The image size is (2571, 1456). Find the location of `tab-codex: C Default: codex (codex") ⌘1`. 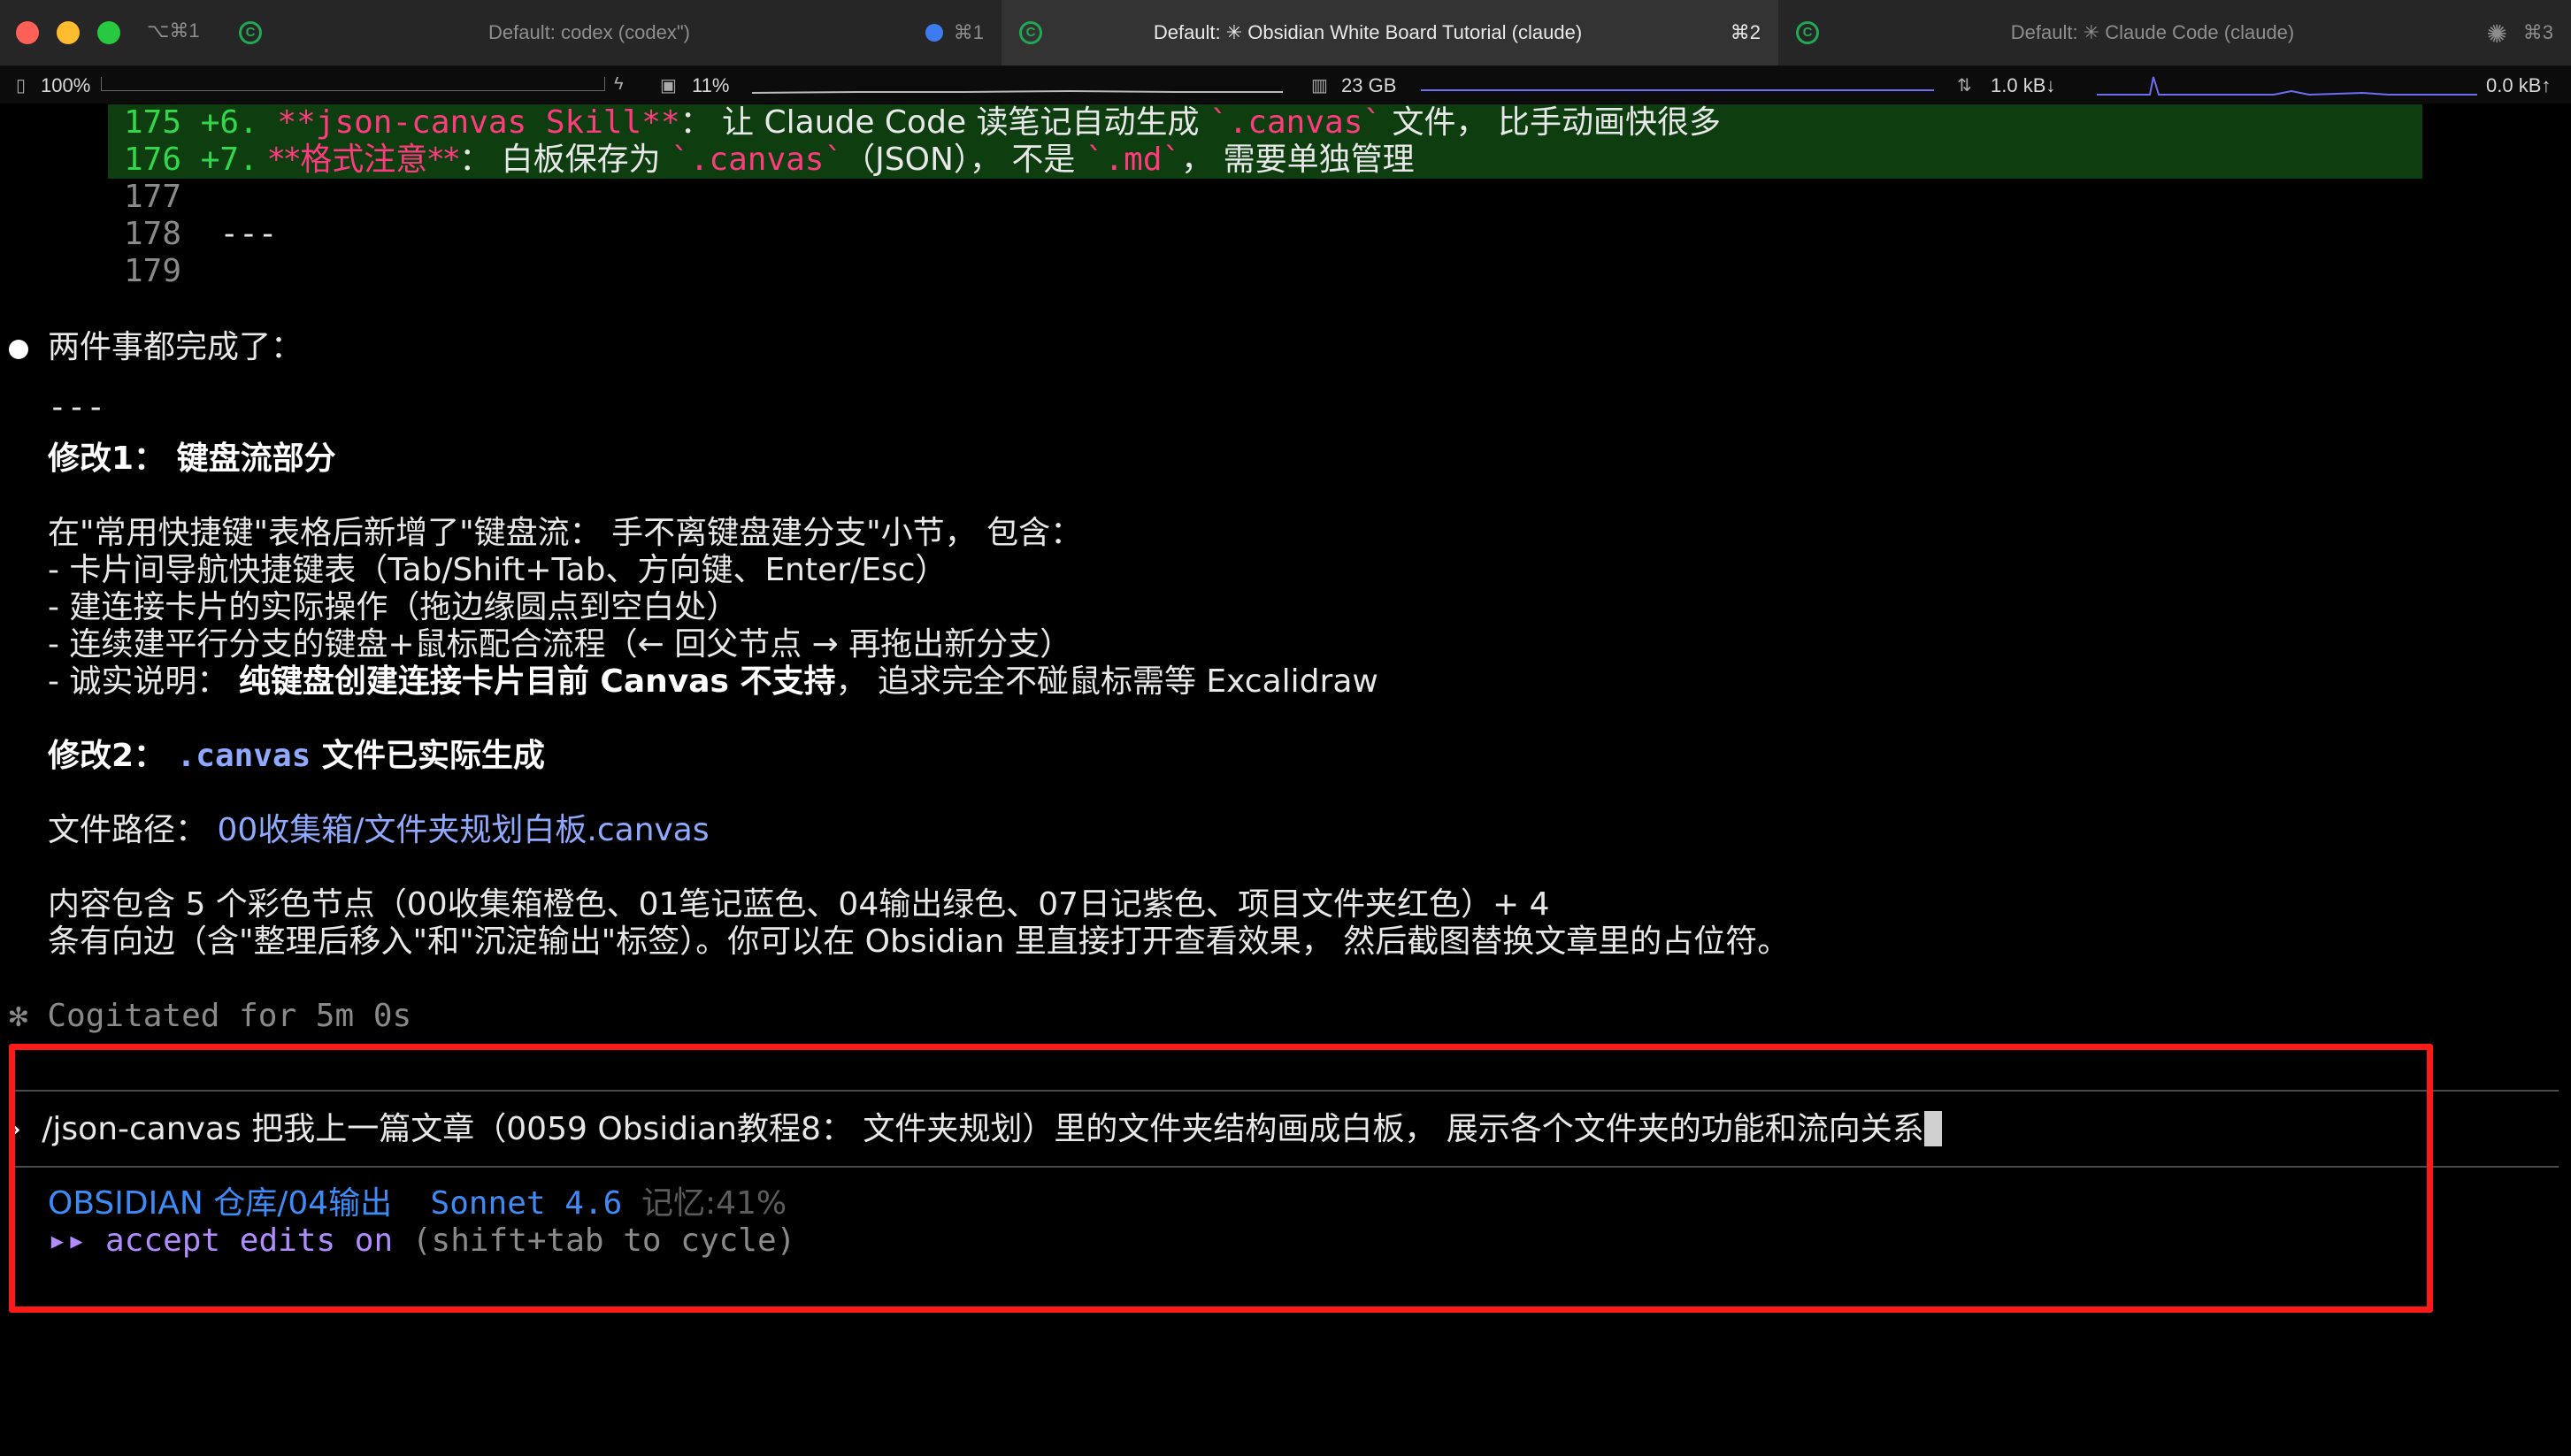

tab-codex: C Default: codex (codex") ⌘1 is located at coordinates (611, 32).